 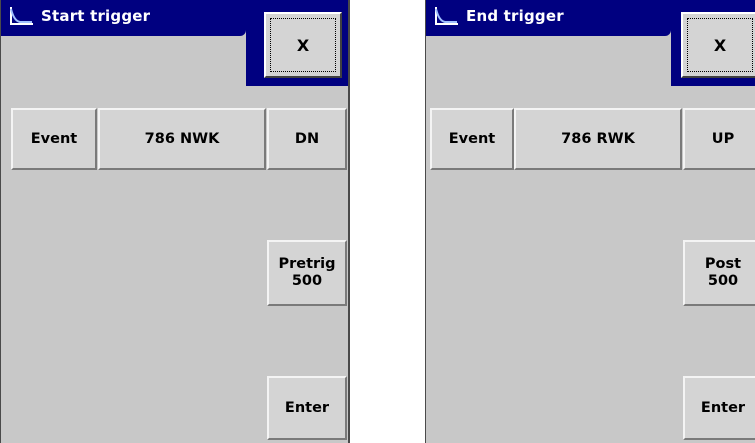 I want to click on title-bar: Start trigger, so click(x=123, y=18).